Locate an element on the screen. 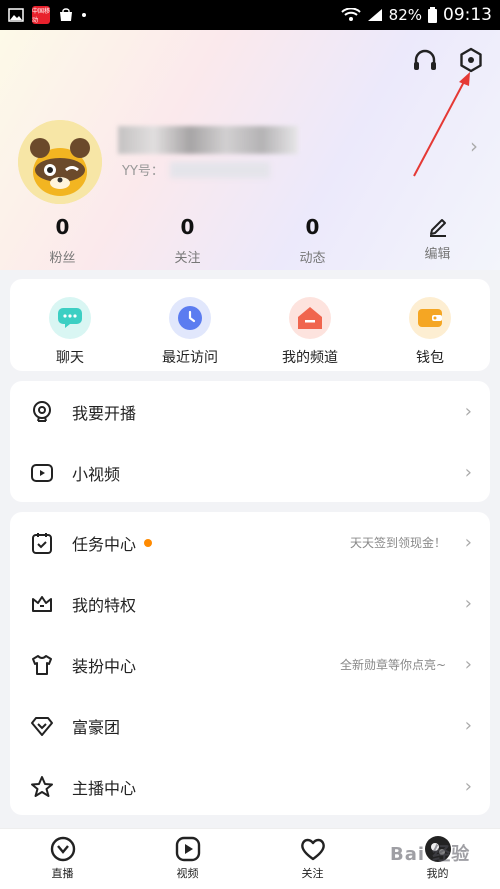  stat-label: 关注 is located at coordinates (187, 258).